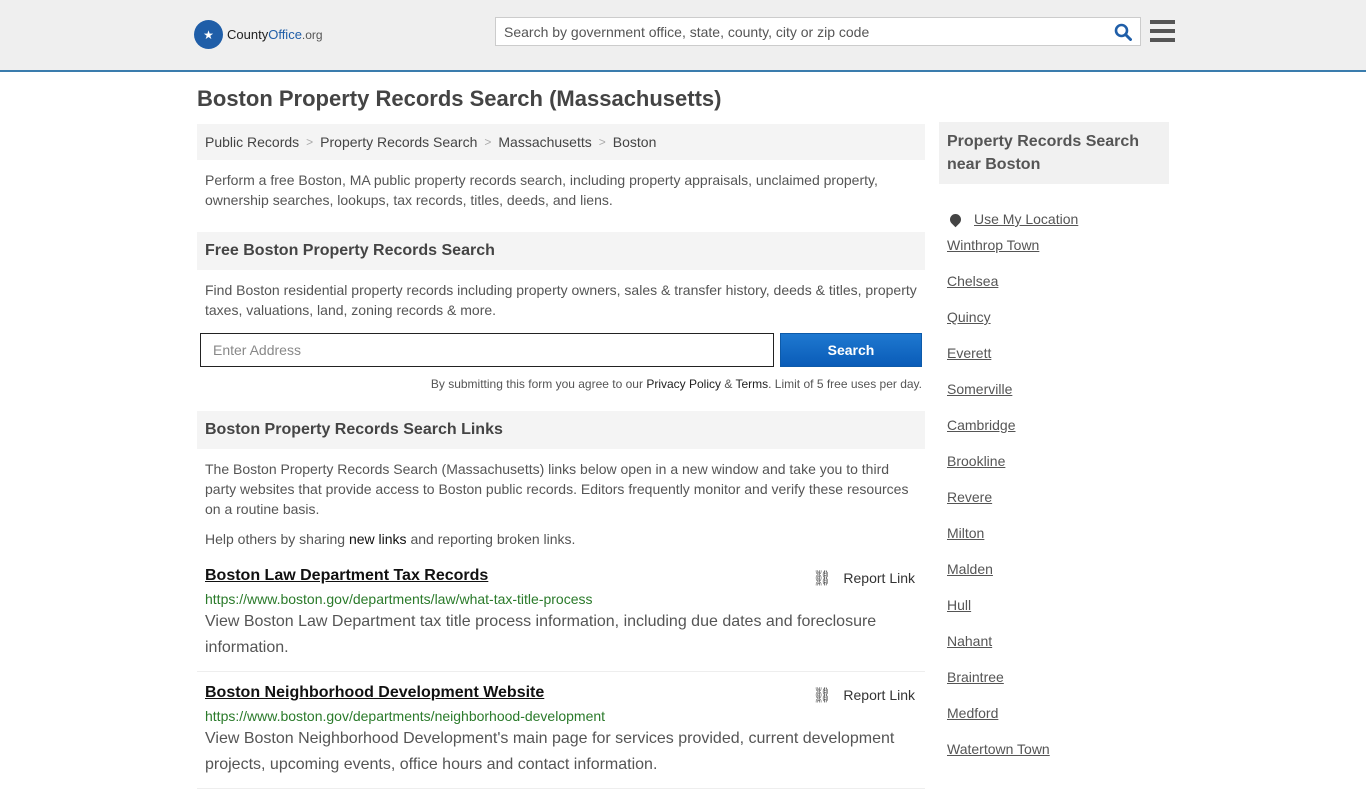 Image resolution: width=1366 pixels, height=789 pixels. Describe the element at coordinates (1058, 363) in the screenshot. I see `nearby-link: Everett` at that location.